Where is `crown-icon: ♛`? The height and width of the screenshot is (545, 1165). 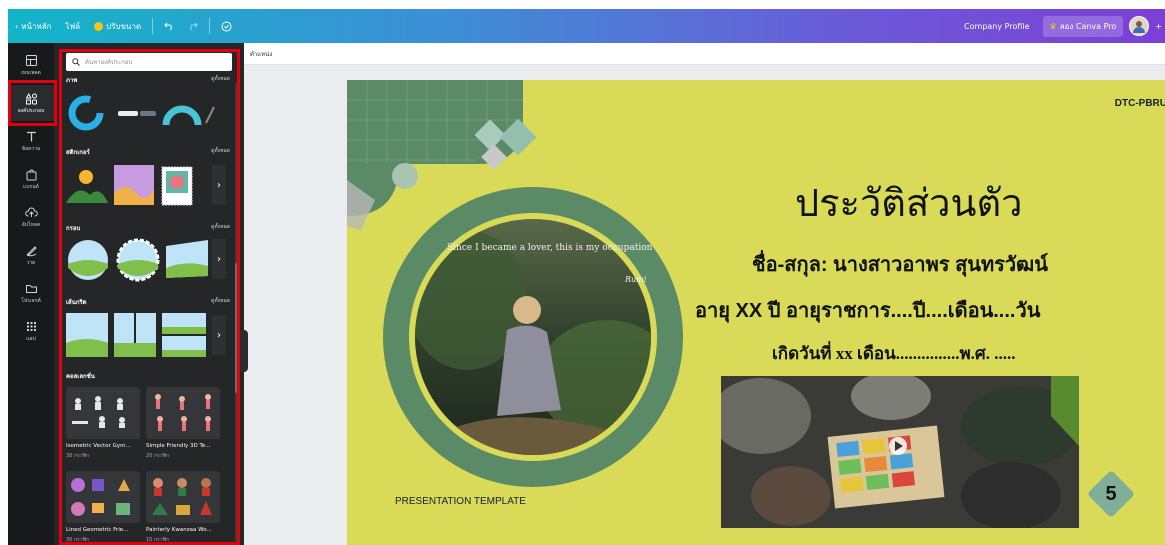
crown-icon: ♛ is located at coordinates (1053, 26).